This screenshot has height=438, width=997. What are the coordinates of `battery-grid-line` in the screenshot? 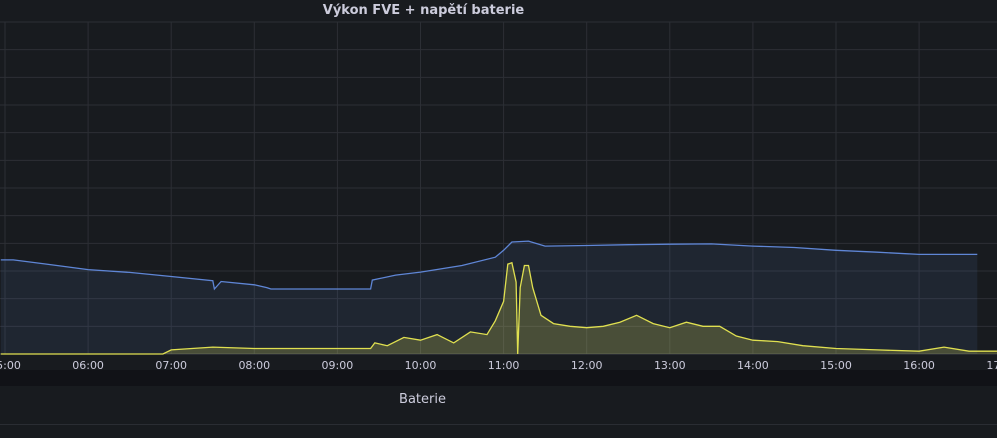 It's located at (498, 424).